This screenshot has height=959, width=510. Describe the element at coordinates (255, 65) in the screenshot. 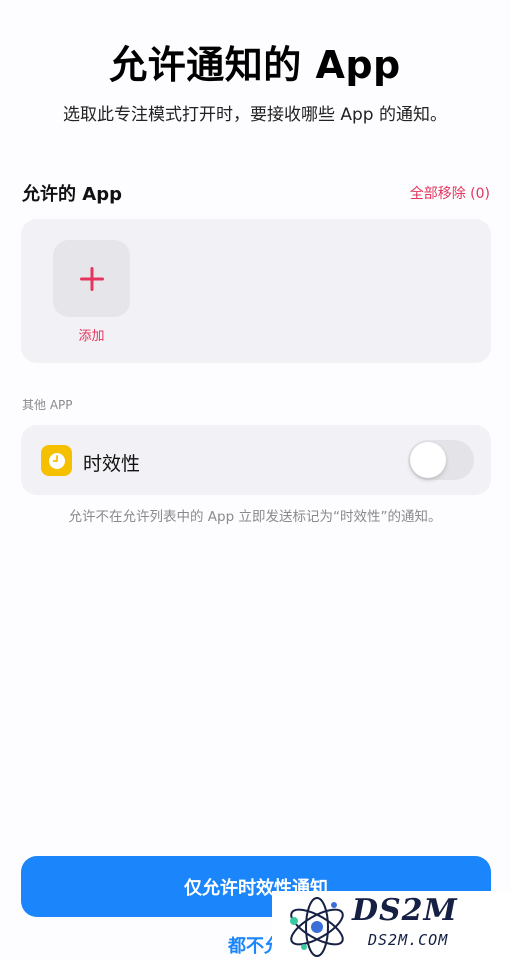

I see `page-title: 允许通知的 App` at that location.